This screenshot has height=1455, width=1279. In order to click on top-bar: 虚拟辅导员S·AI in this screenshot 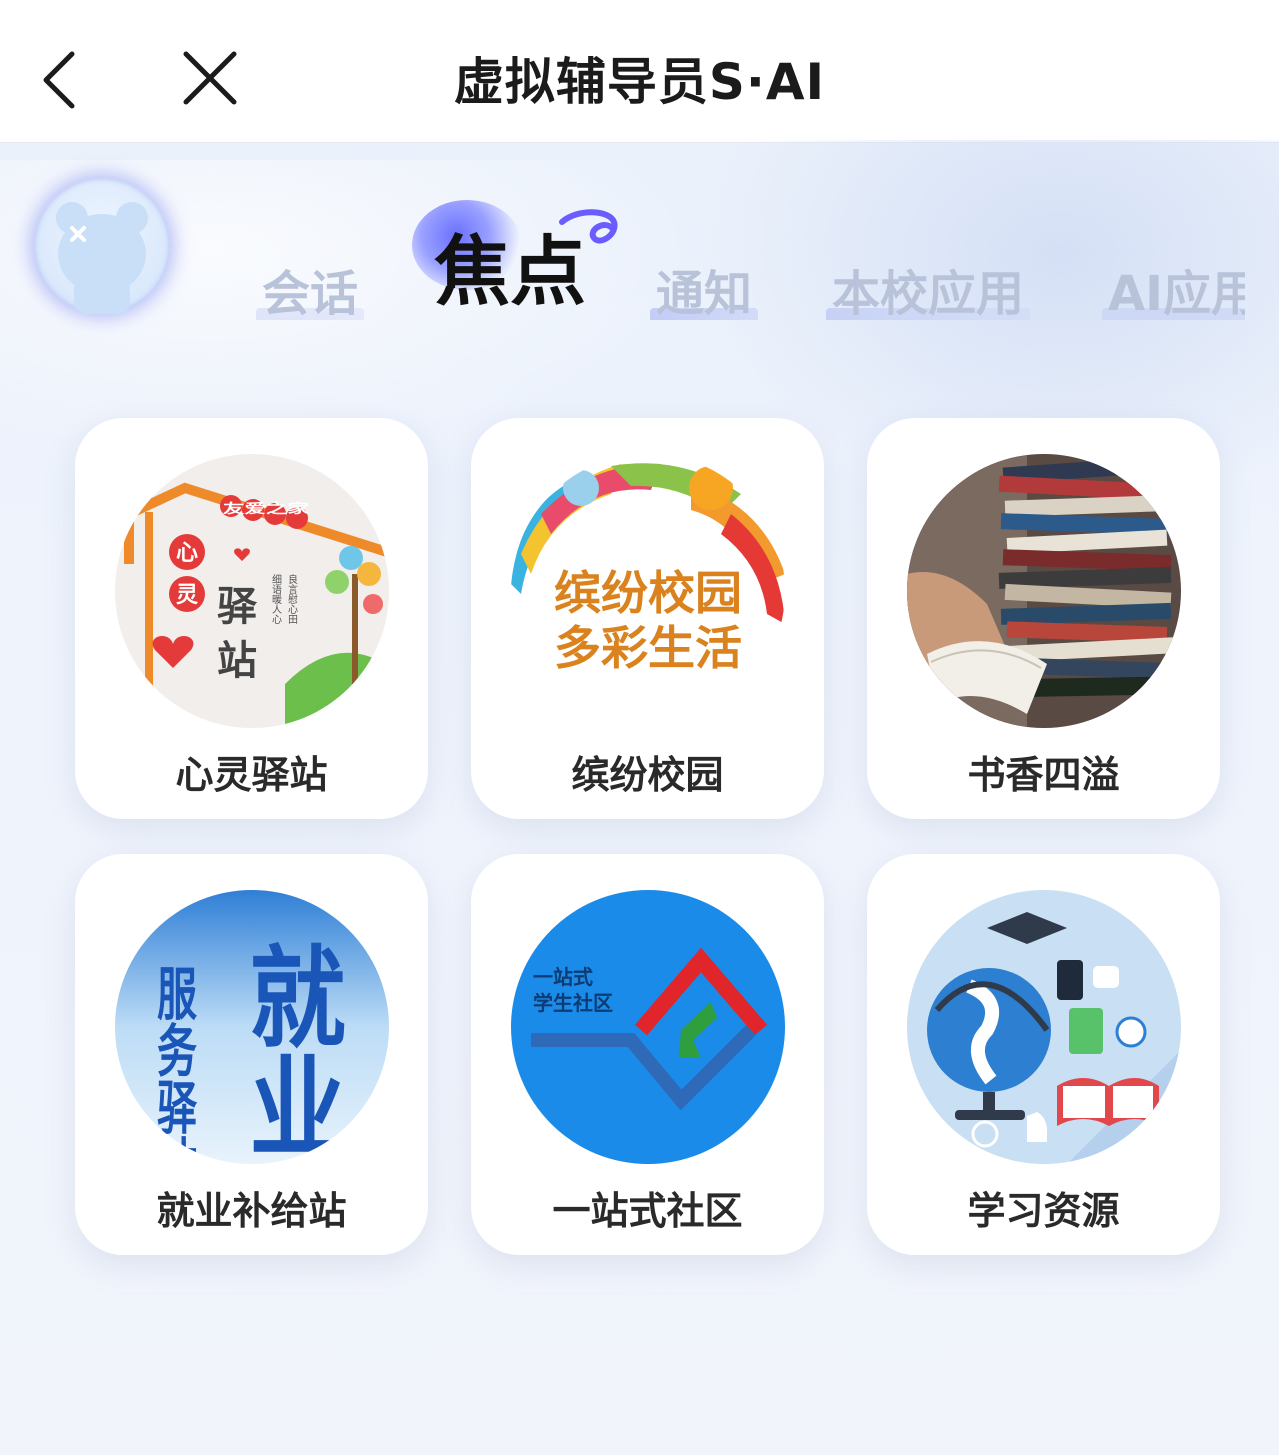, I will do `click(639, 71)`.